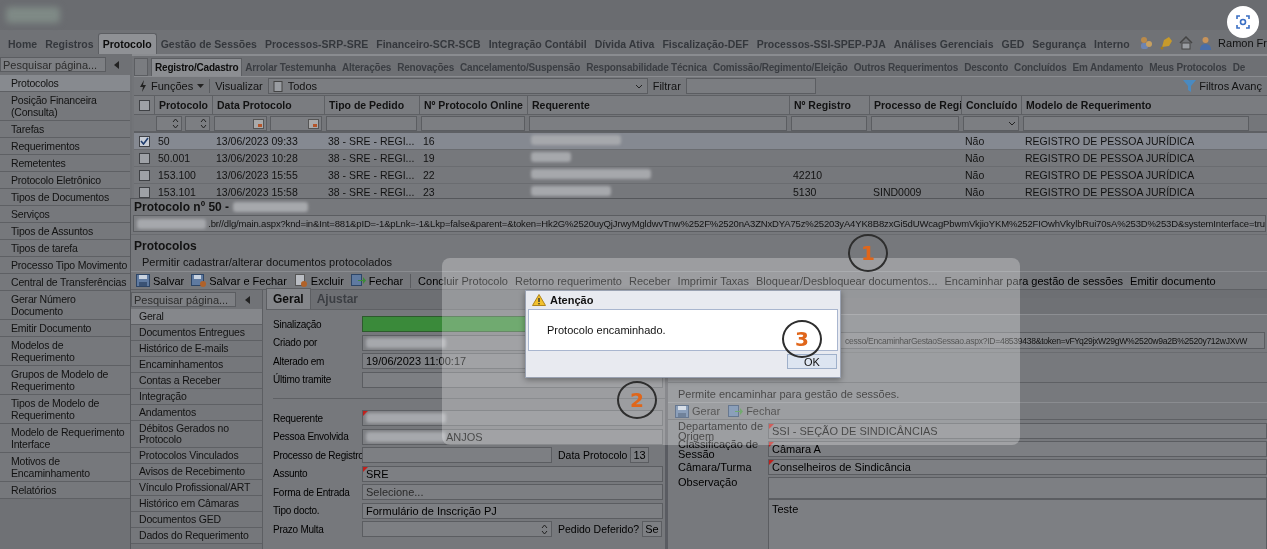 The height and width of the screenshot is (549, 1267). What do you see at coordinates (1186, 43) in the screenshot?
I see `home-icon` at bounding box center [1186, 43].